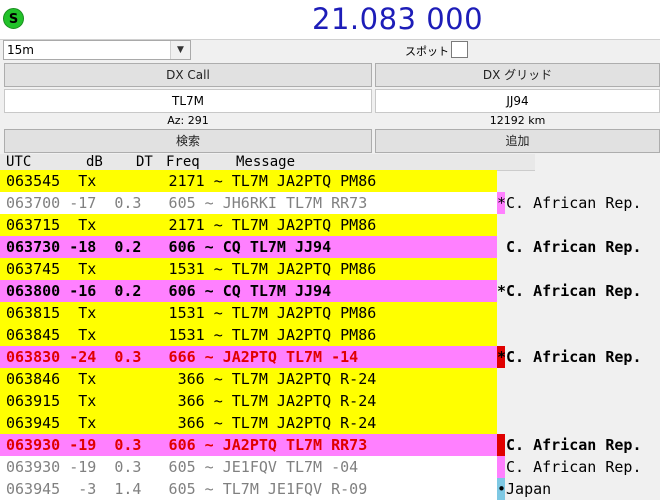 The image size is (660, 500). What do you see at coordinates (169, 247) in the screenshot?
I see `row-text: 063730 -18 0.2 606 ~ CQ TL7M JJ94` at bounding box center [169, 247].